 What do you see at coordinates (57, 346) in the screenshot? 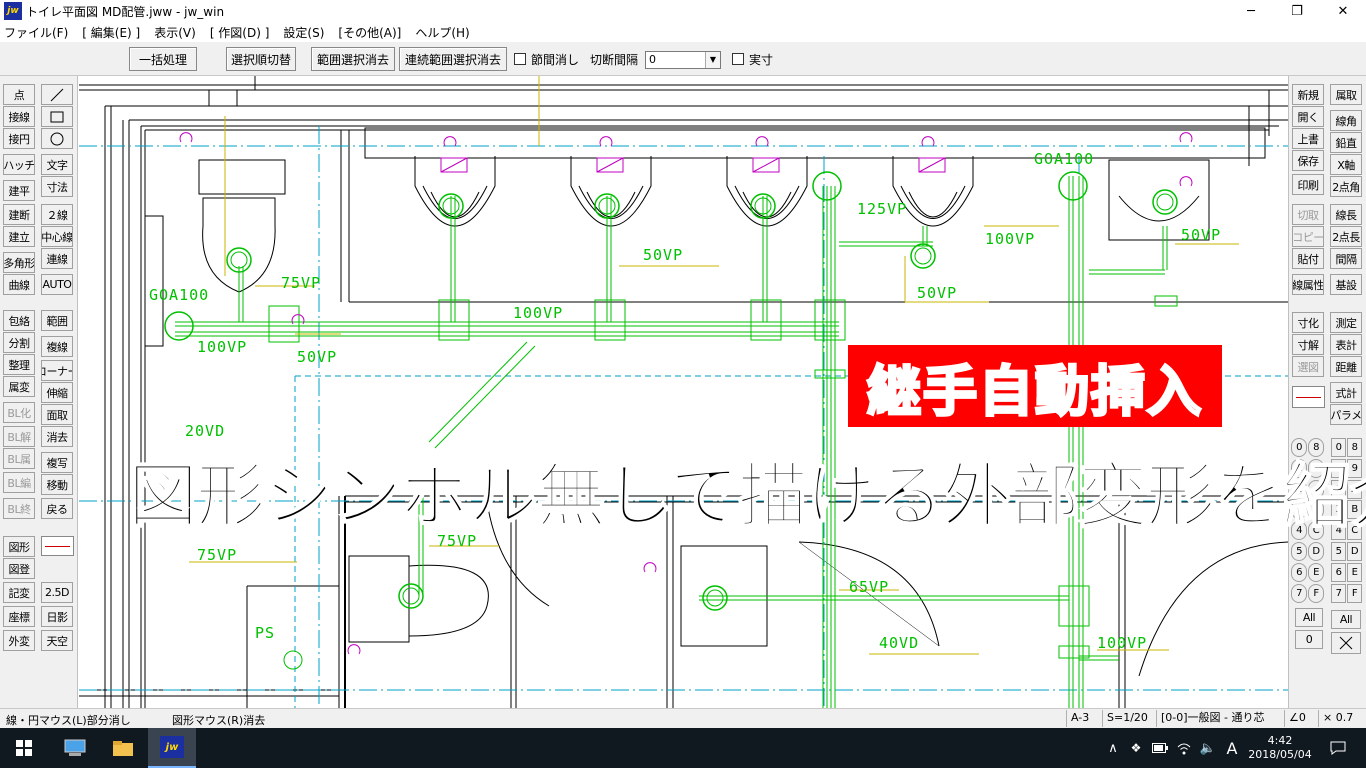
I see `left-tool2-7: 複線` at bounding box center [57, 346].